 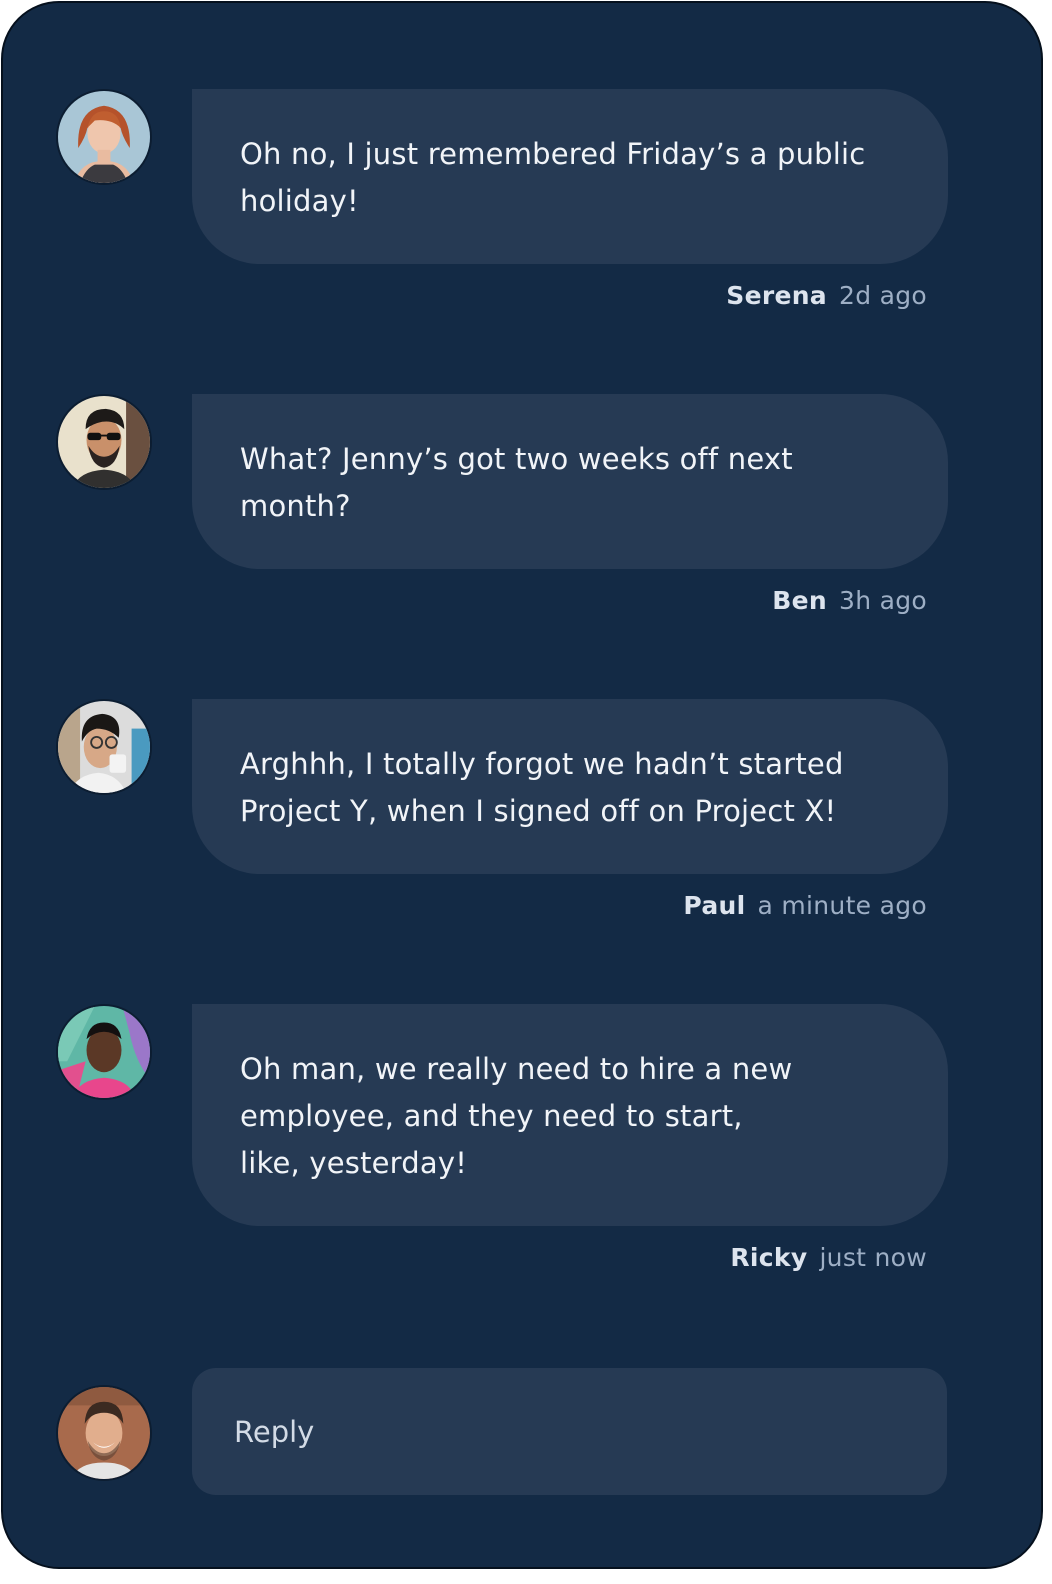 I want to click on author-name: Serena, so click(x=776, y=295).